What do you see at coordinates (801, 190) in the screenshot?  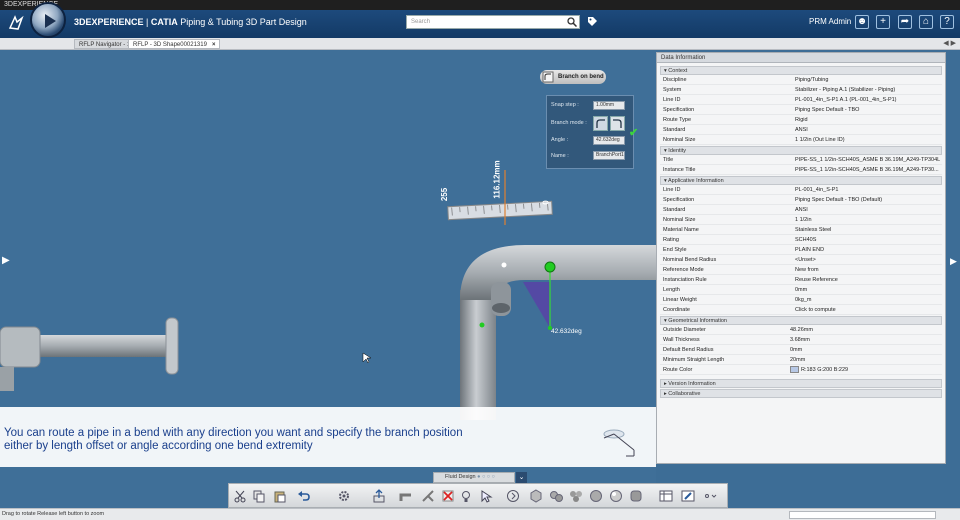 I see `table-row: Line ID PL-001_4in_S-P1` at bounding box center [801, 190].